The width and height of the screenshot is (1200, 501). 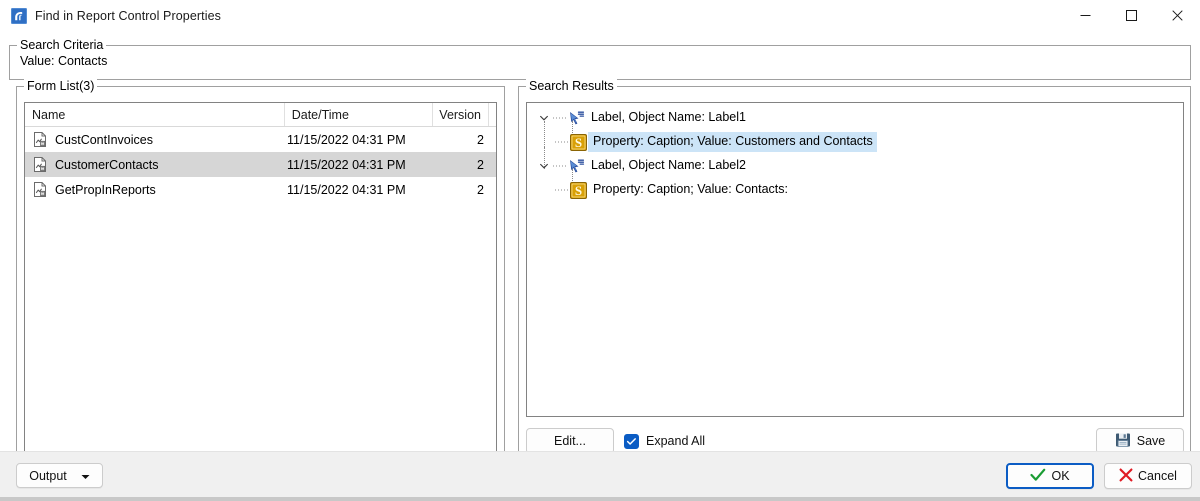 What do you see at coordinates (855, 118) in the screenshot?
I see `tree-node-label1: Label, Object Name: Label1` at bounding box center [855, 118].